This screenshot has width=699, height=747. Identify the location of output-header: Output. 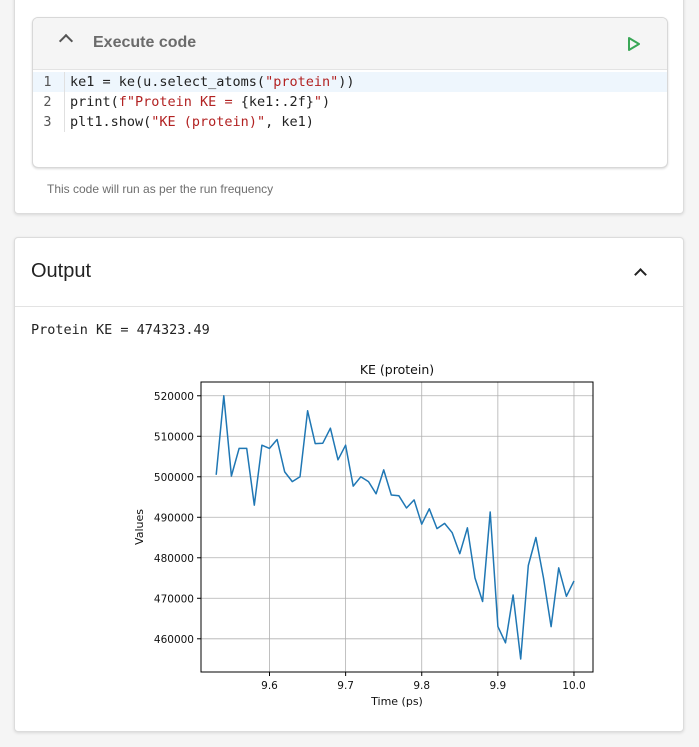
(349, 272).